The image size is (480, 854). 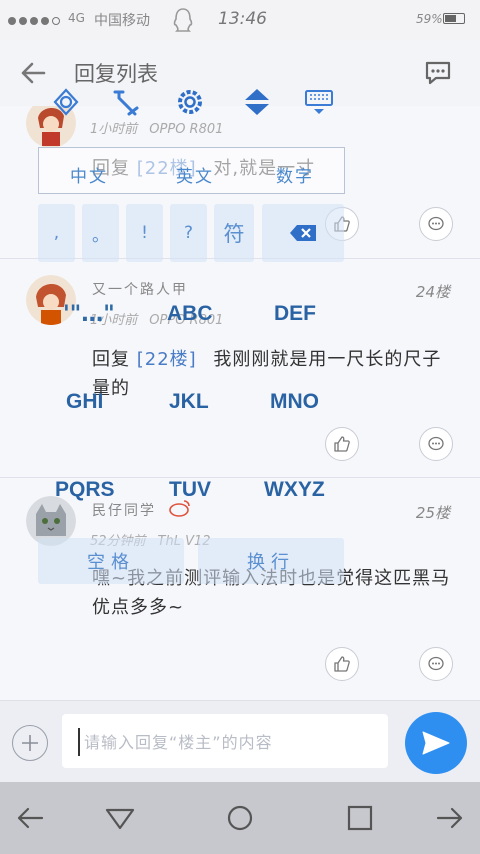 I want to click on period-key: 。, so click(x=100, y=233).